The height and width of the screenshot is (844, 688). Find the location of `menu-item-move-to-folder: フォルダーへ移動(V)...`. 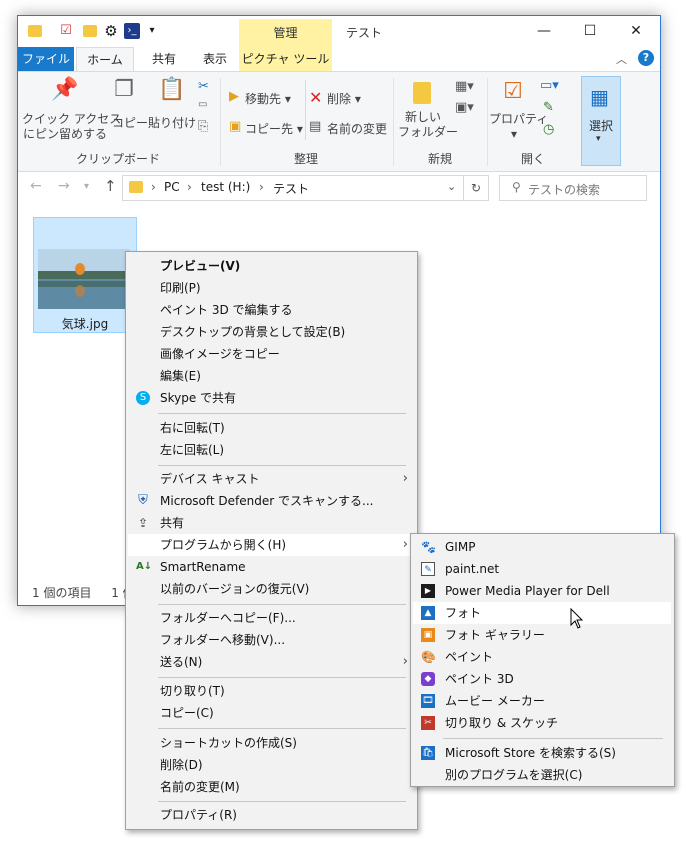

menu-item-move-to-folder: フォルダーへ移動(V)... is located at coordinates (271, 640).